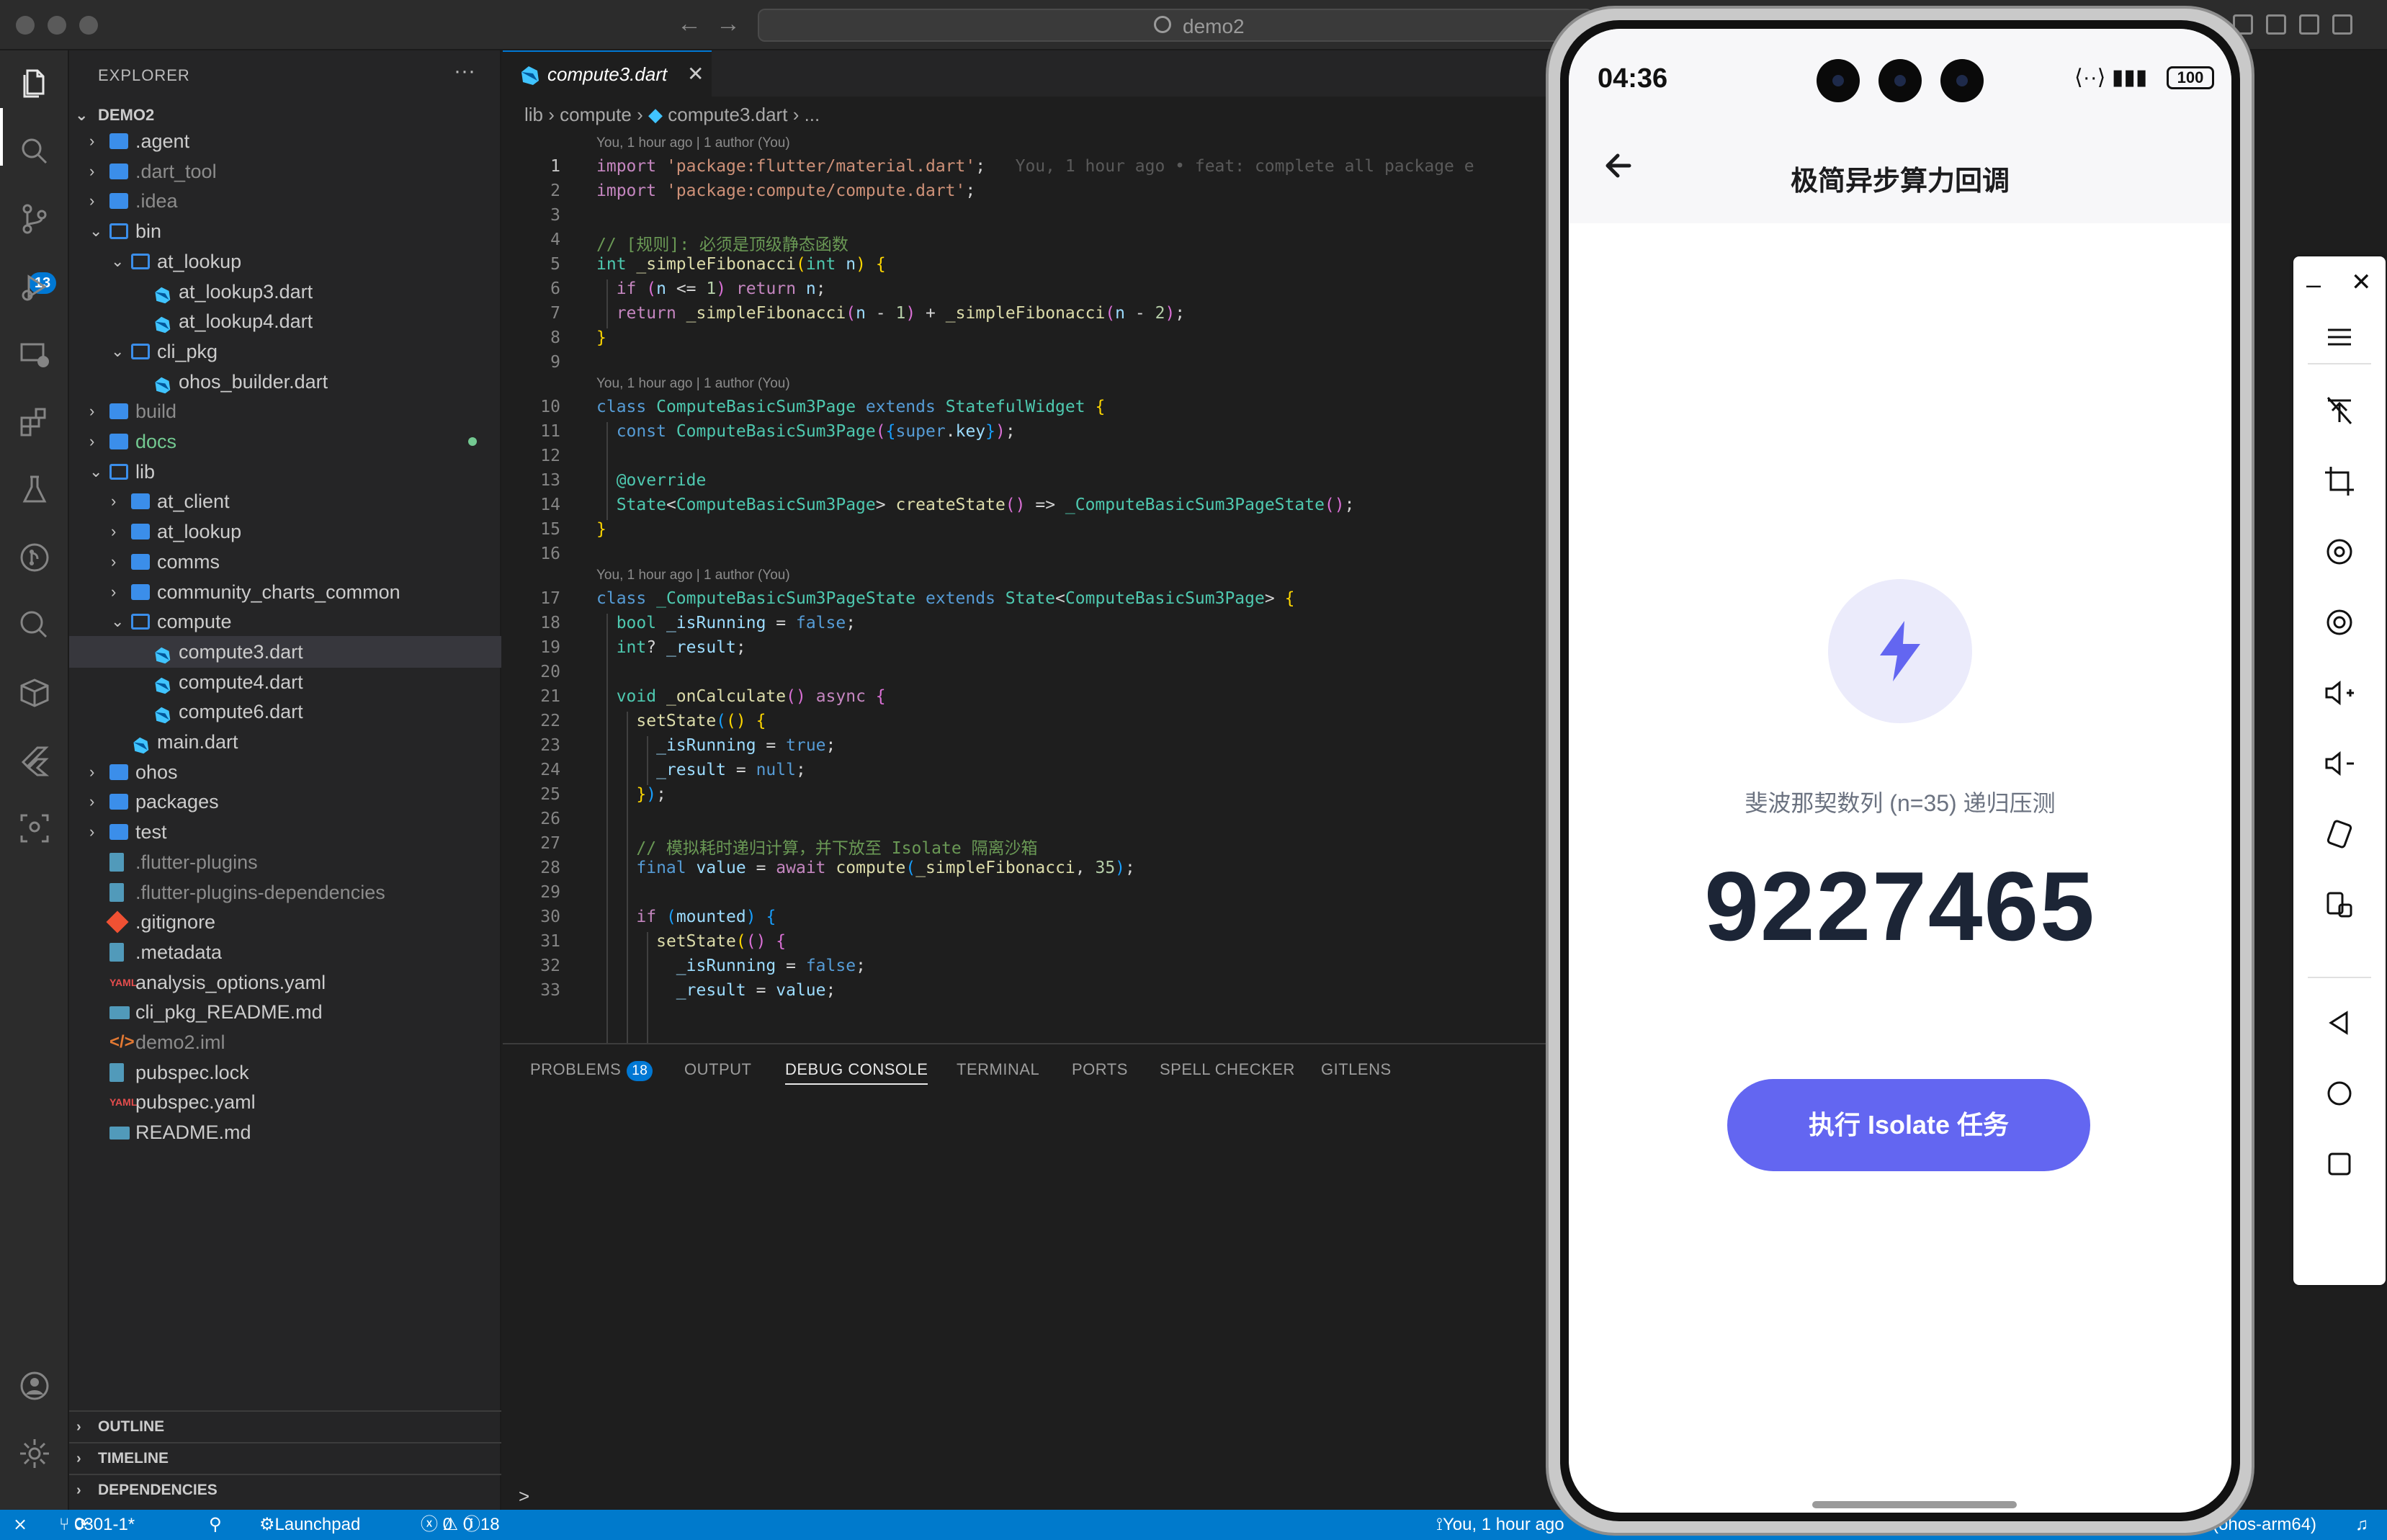  What do you see at coordinates (1357, 1069) in the screenshot?
I see `tab-gitlens: GITLENS` at bounding box center [1357, 1069].